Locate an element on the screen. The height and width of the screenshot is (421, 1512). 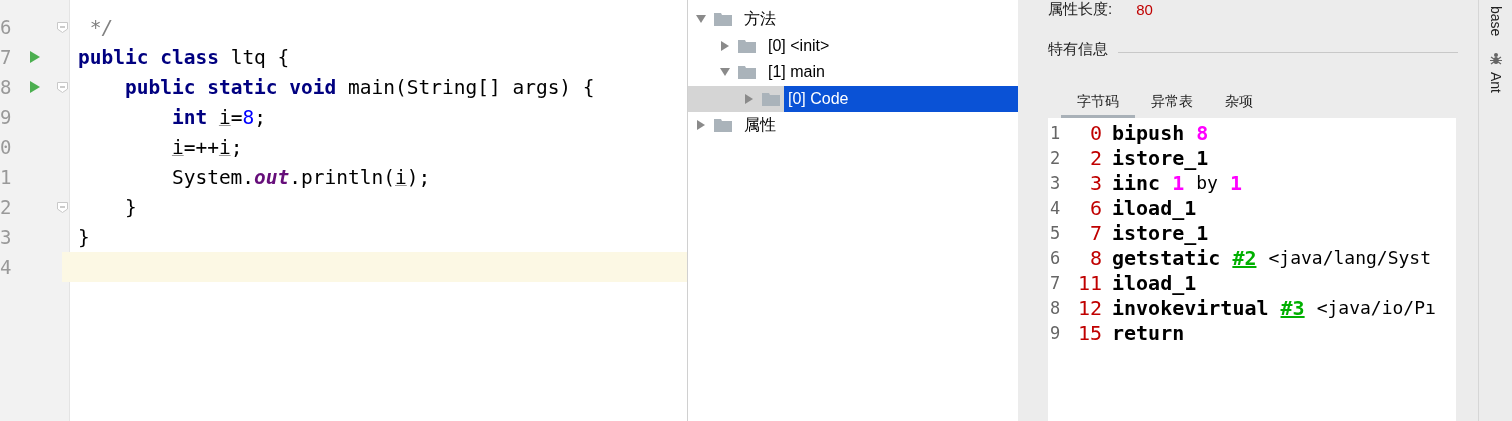
bytecode-offset: 3 is located at coordinates (1095, 182).